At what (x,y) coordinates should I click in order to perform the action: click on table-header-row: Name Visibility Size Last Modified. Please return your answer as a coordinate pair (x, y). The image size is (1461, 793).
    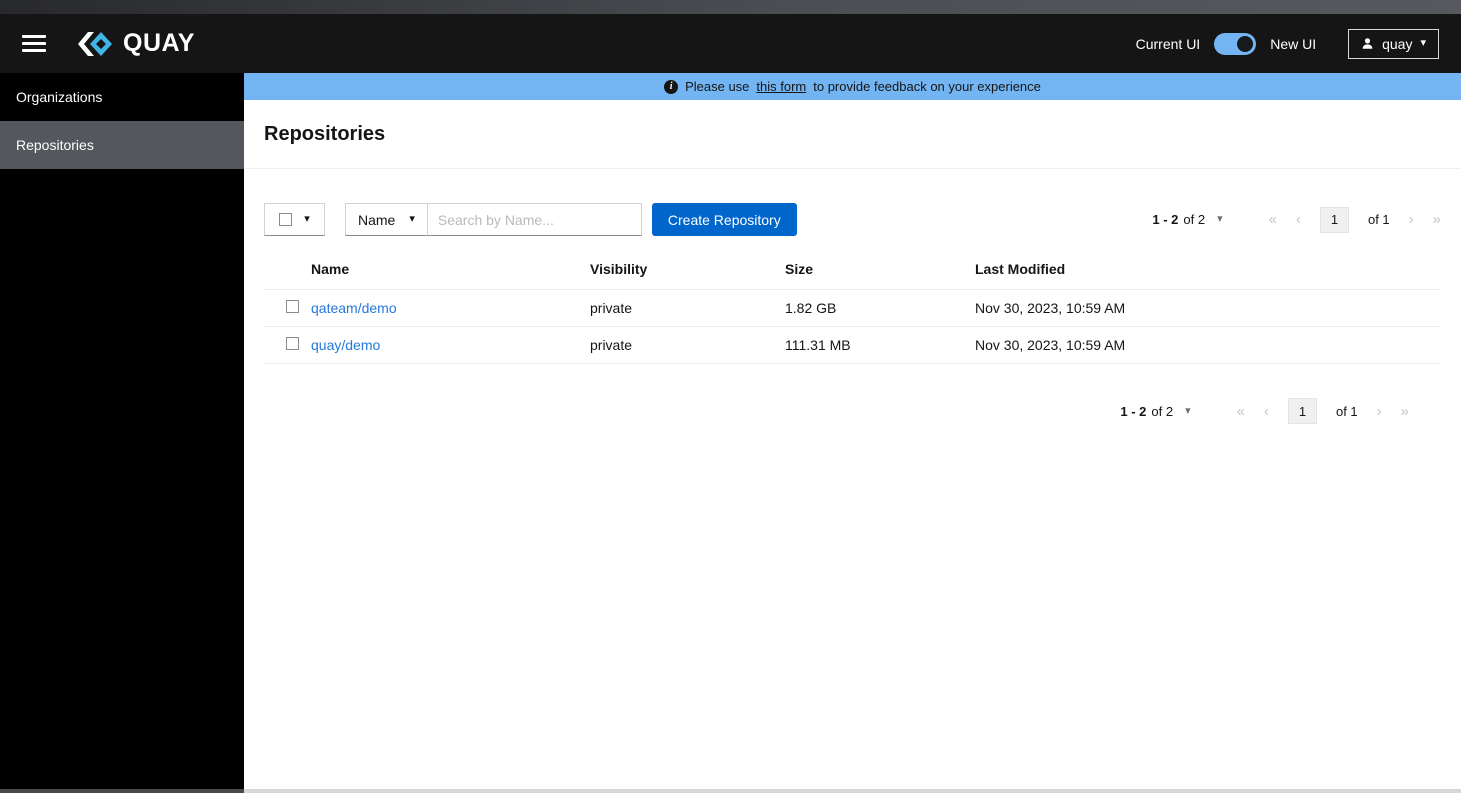
    Looking at the image, I should click on (852, 271).